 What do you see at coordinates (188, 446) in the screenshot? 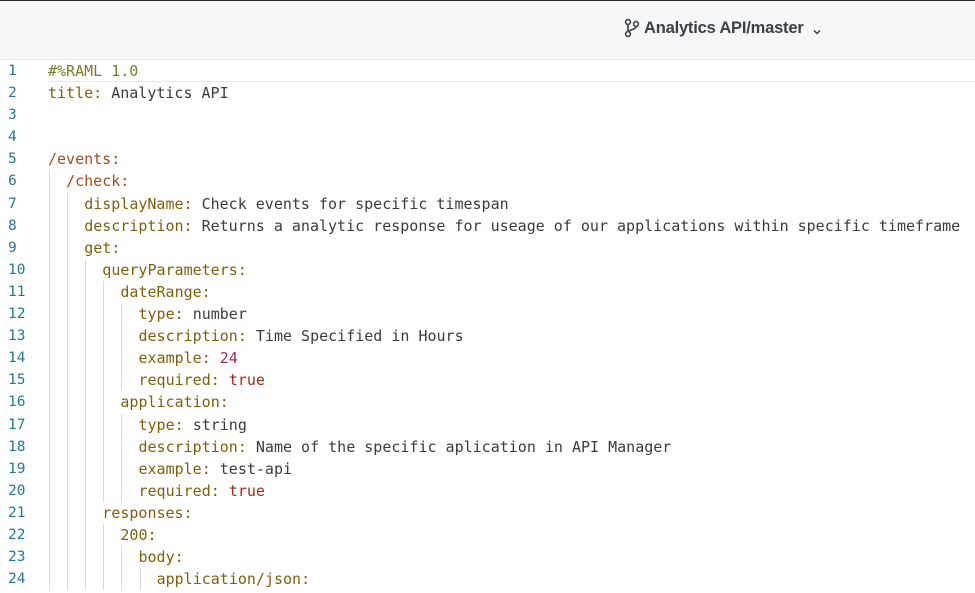
I see `yaml-key: description` at bounding box center [188, 446].